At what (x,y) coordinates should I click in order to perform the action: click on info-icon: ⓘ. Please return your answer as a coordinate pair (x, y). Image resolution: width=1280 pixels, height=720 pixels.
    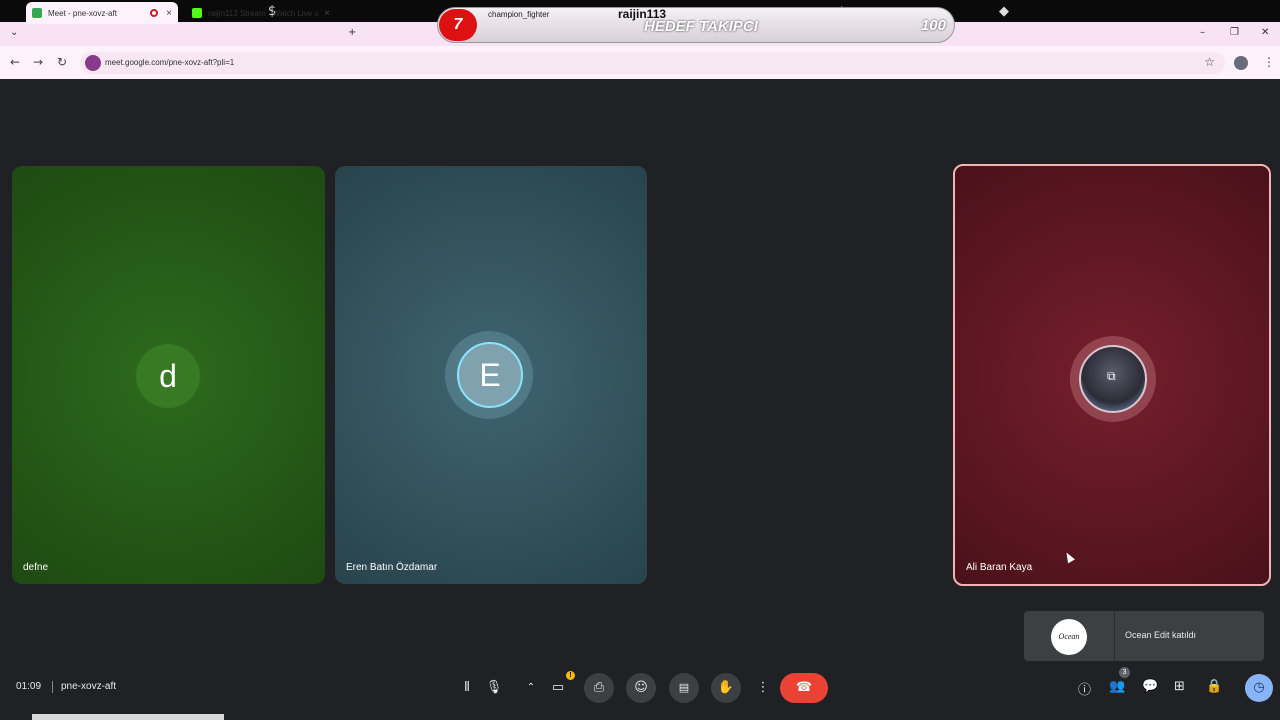
    Looking at the image, I should click on (1084, 688).